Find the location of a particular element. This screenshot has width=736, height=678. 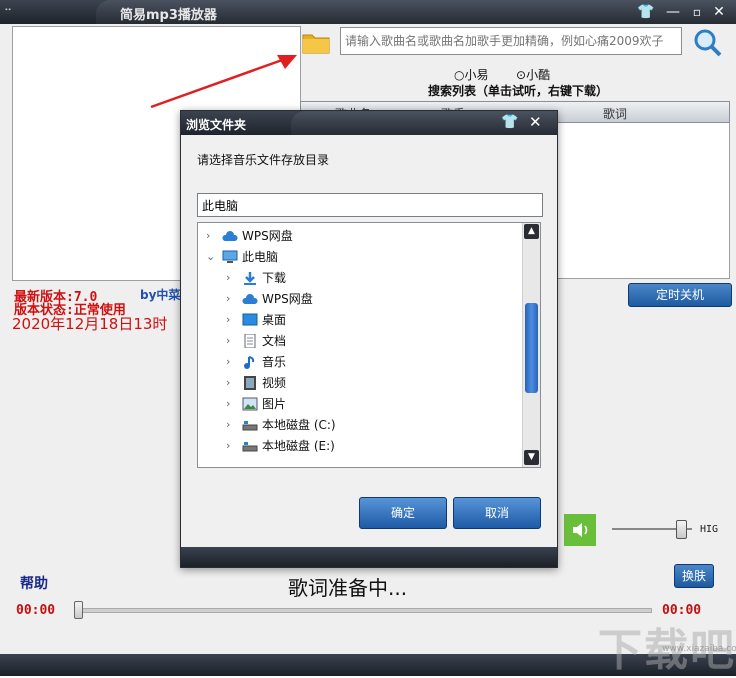

download-icon is located at coordinates (250, 278).